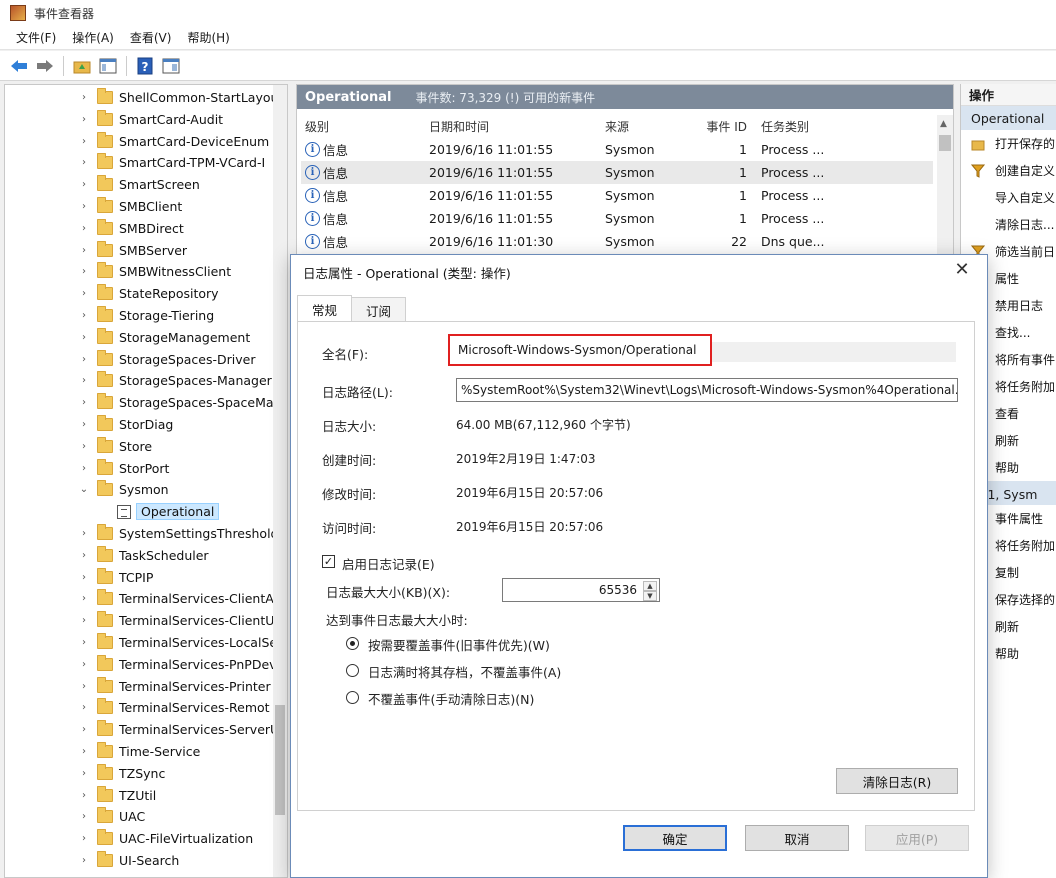  I want to click on tree-item: › TerminalServices-Printer, so click(138, 686).